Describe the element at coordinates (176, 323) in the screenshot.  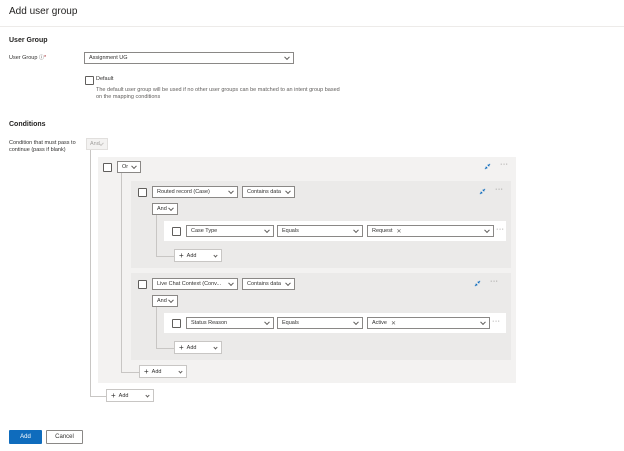
I see `condition-2-row-checkbox` at that location.